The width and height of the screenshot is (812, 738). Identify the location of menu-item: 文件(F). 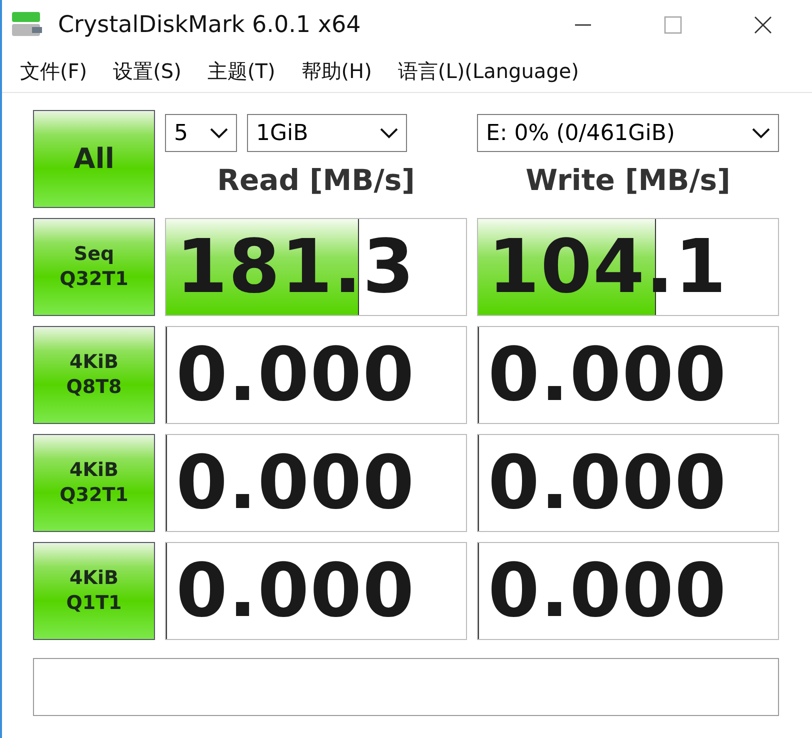
(54, 71).